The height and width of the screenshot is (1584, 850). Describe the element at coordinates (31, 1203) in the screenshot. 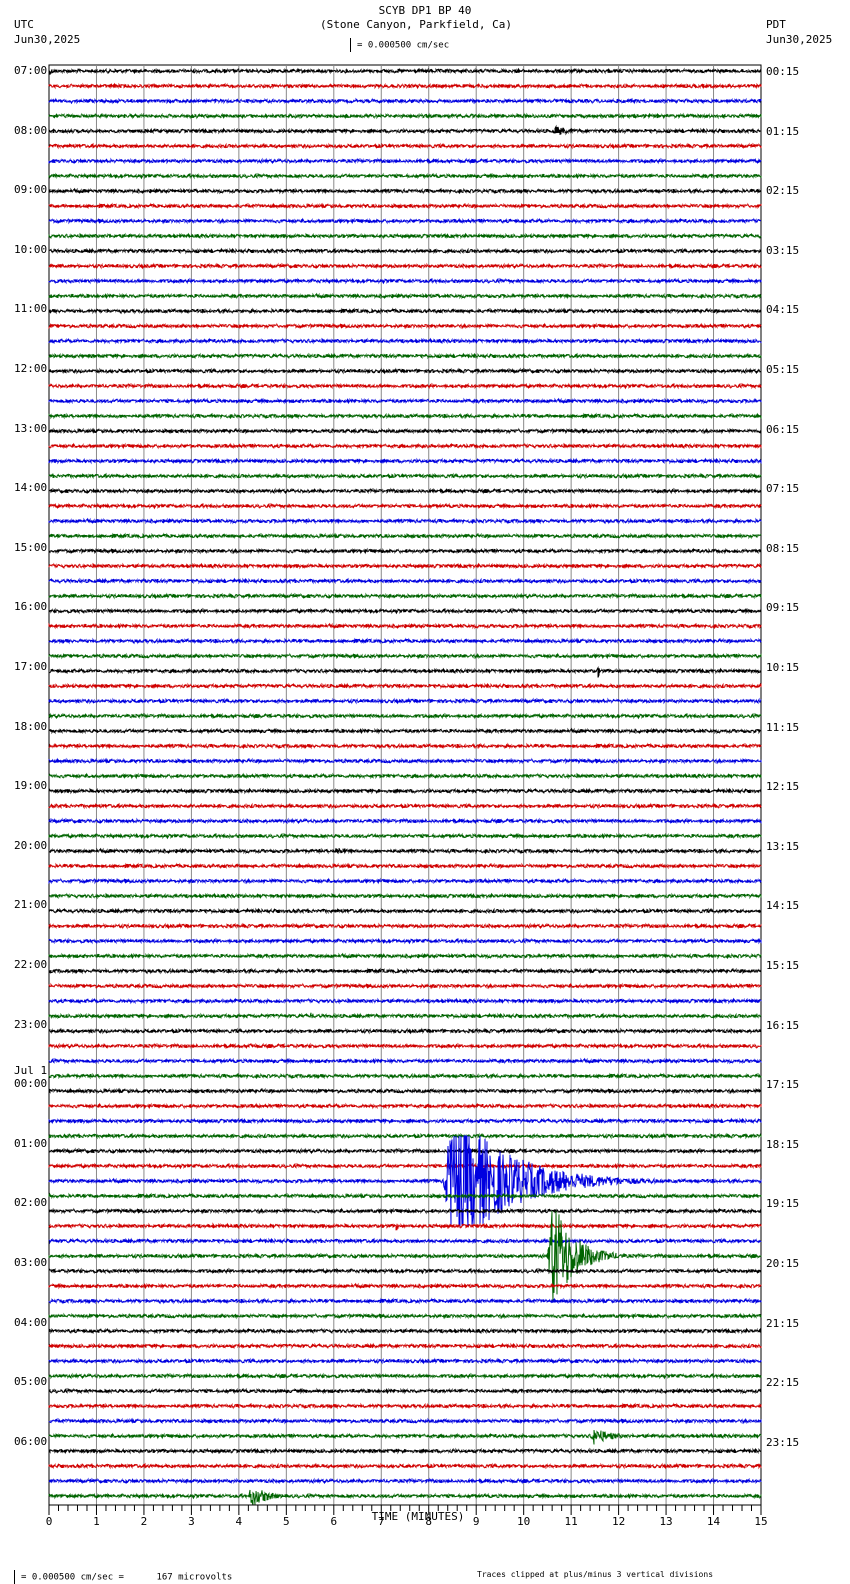

I see `utc-hour-label: 02:00` at that location.